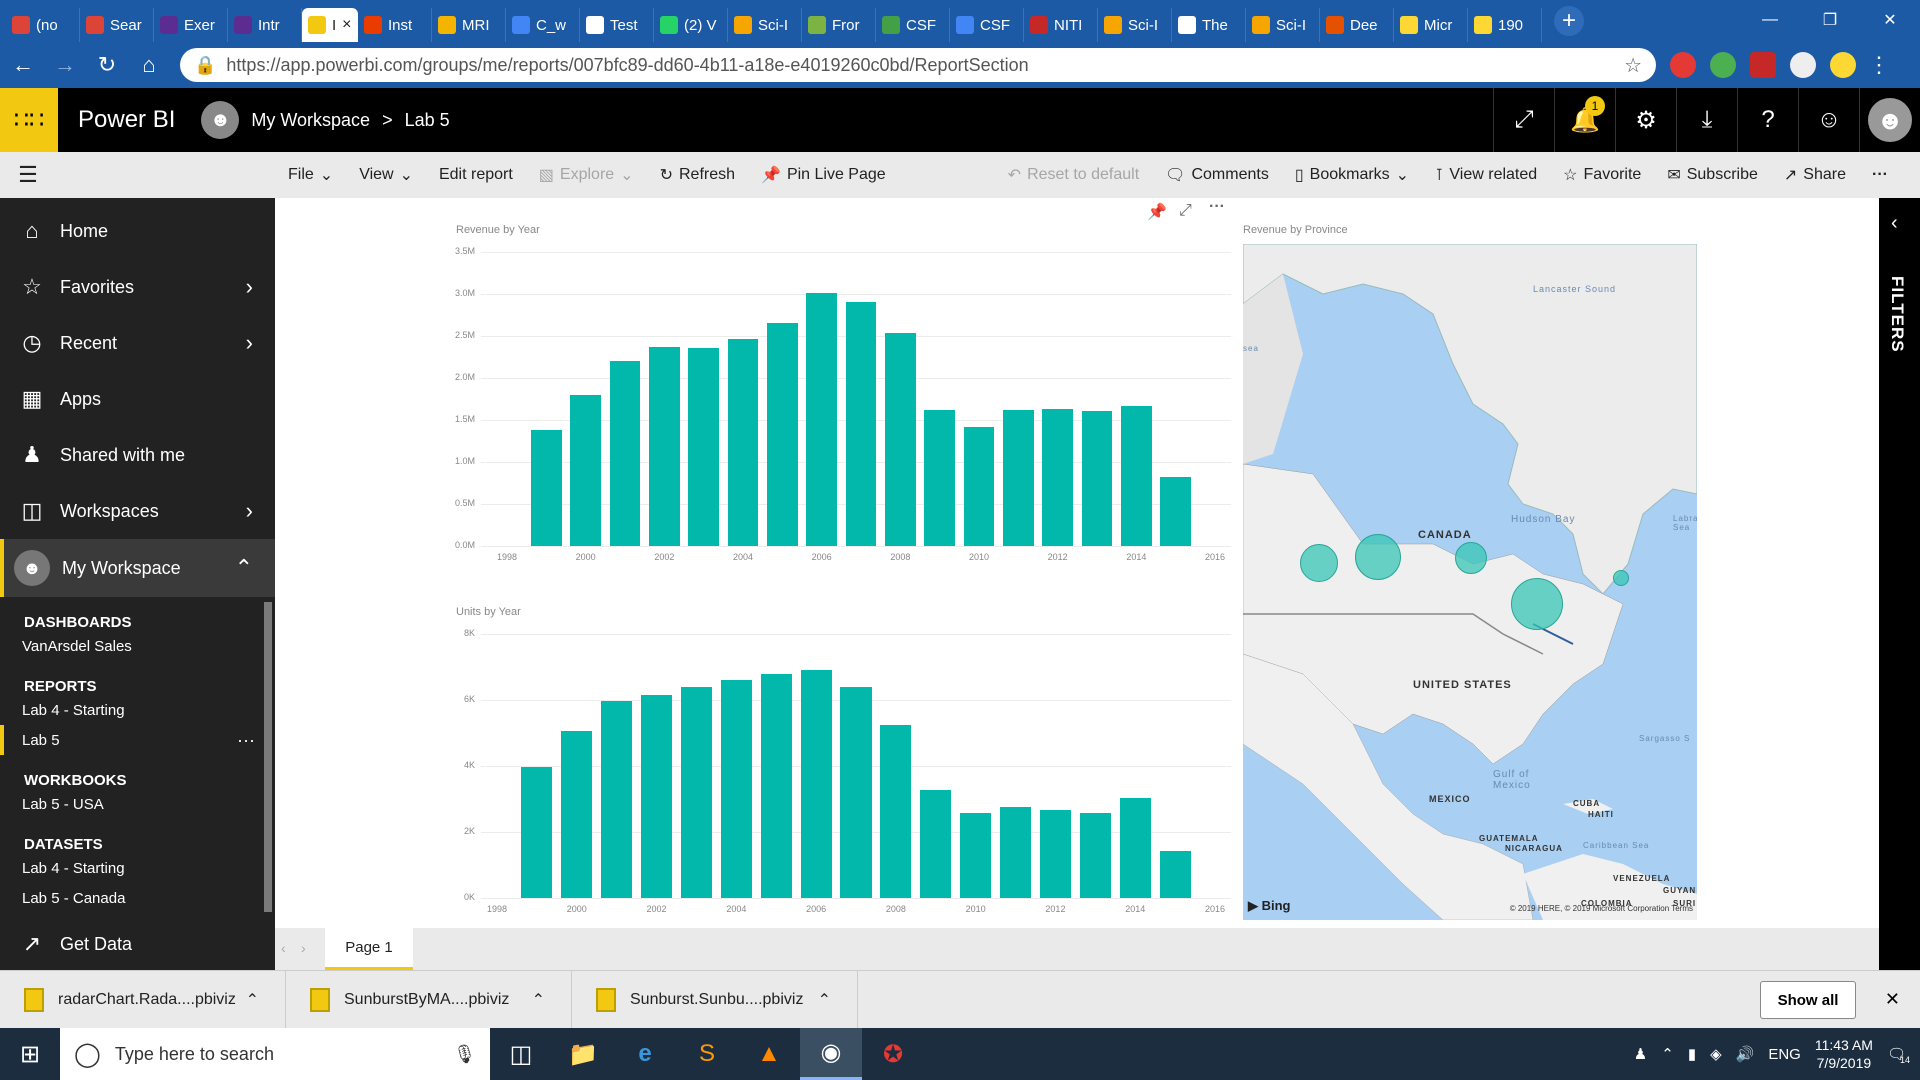 Image resolution: width=1920 pixels, height=1080 pixels. Describe the element at coordinates (1602, 175) in the screenshot. I see `favorite-button: ☆ Favorite` at that location.